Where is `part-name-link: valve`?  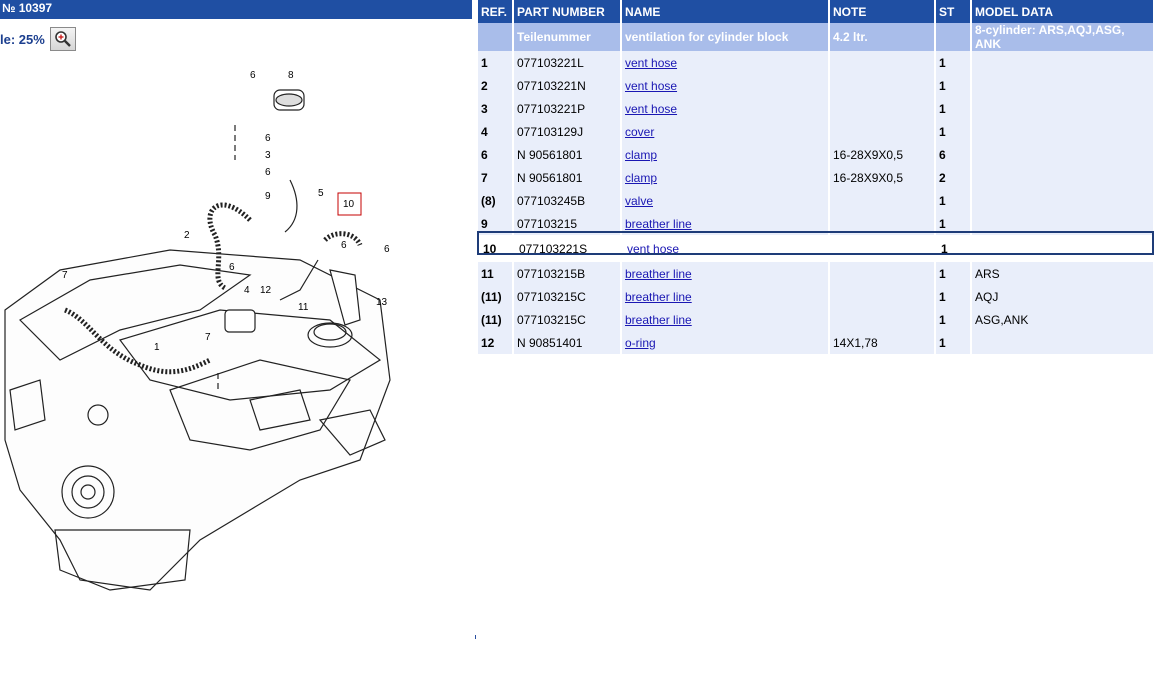
part-name-link: valve is located at coordinates (639, 201).